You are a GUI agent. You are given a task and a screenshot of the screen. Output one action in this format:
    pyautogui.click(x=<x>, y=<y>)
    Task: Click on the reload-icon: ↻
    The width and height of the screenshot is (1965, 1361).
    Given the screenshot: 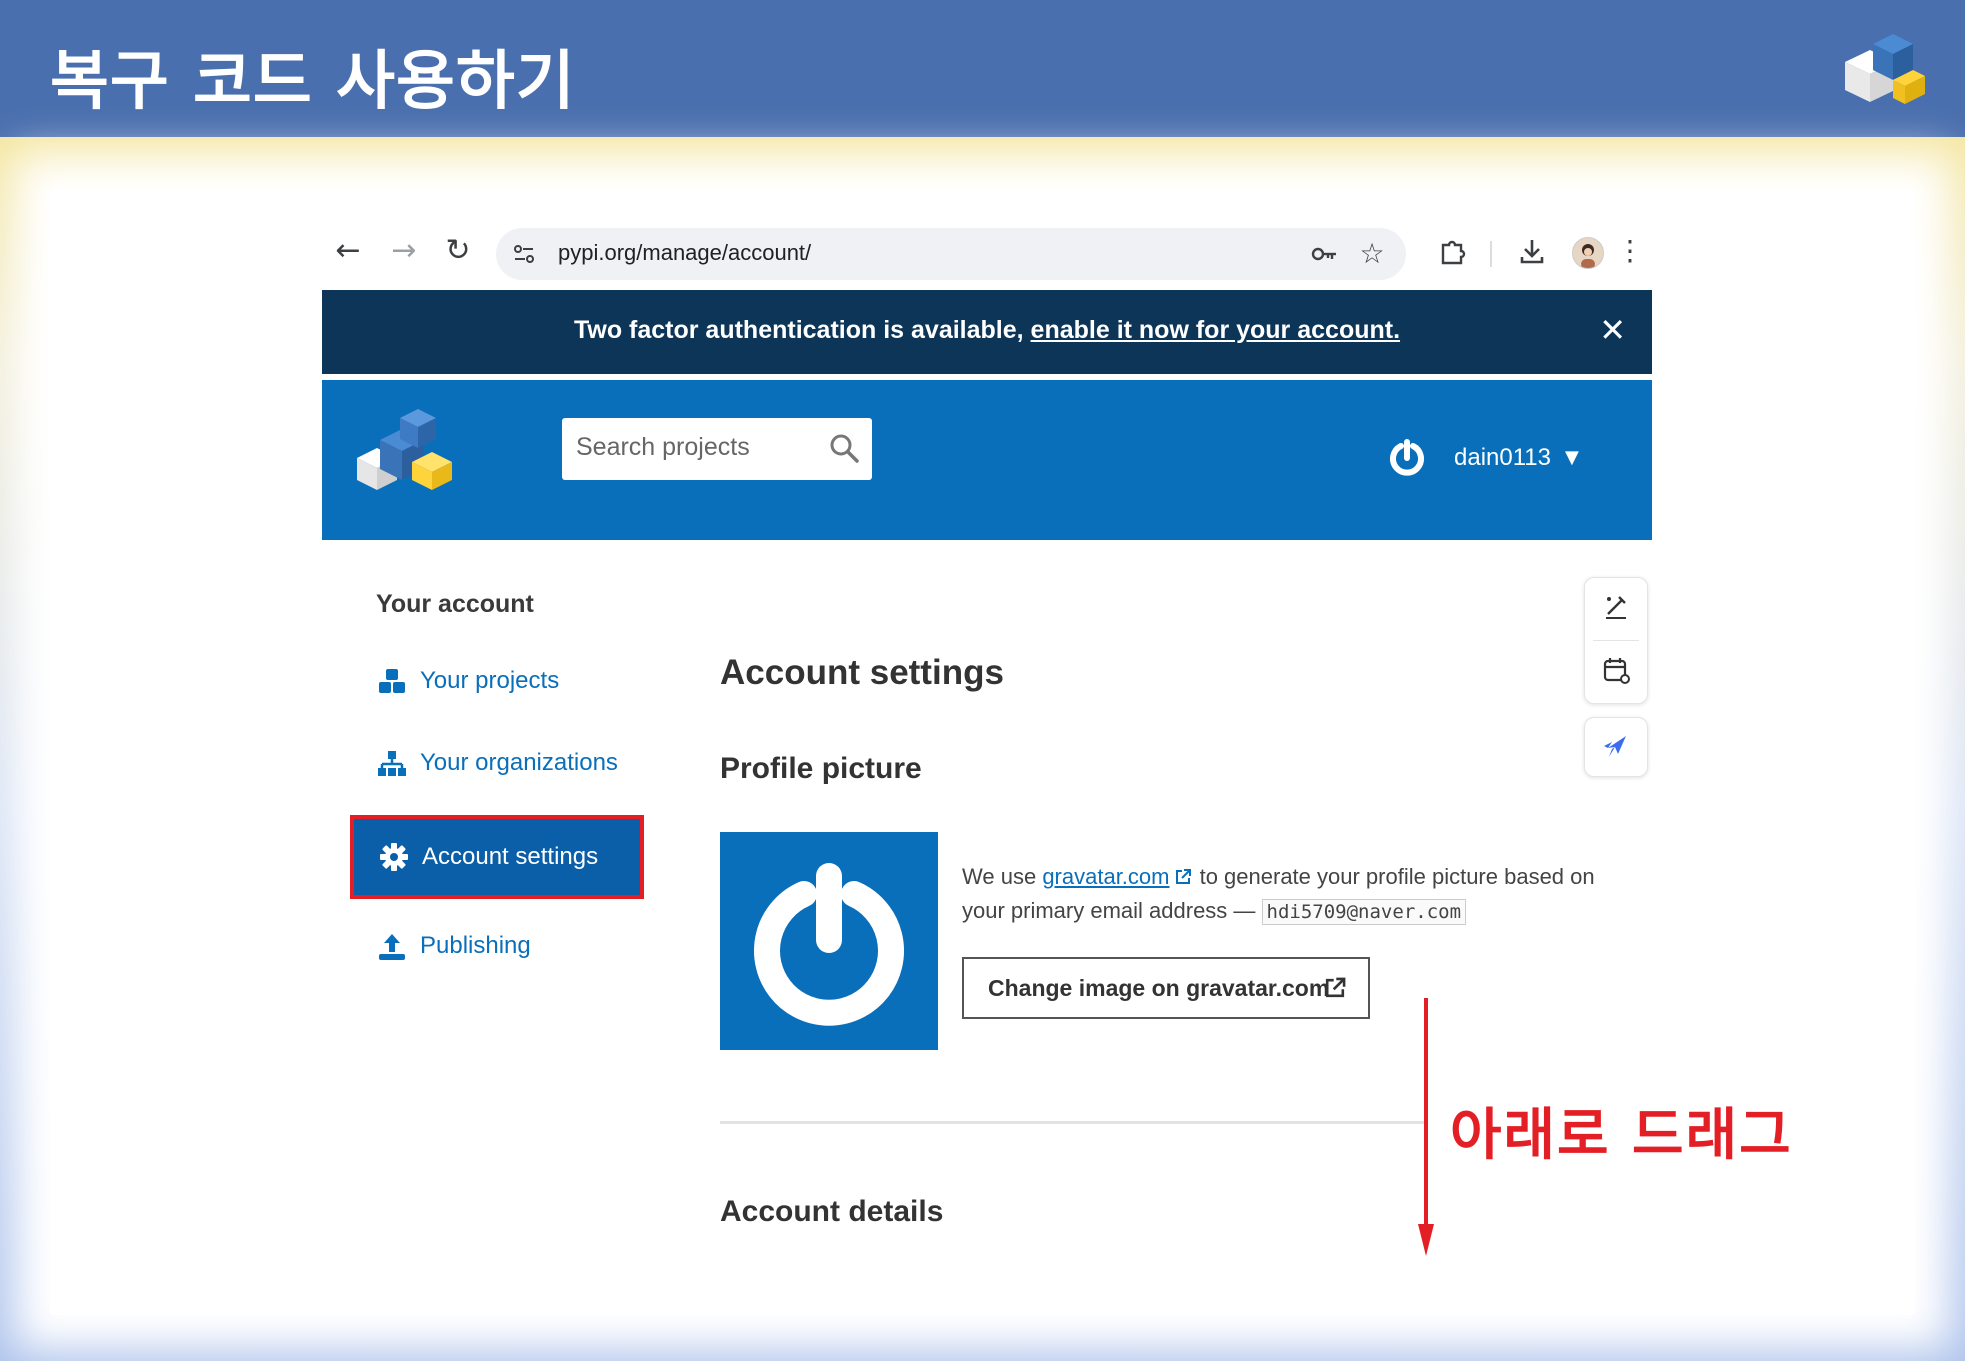 What is the action you would take?
    pyautogui.click(x=458, y=251)
    